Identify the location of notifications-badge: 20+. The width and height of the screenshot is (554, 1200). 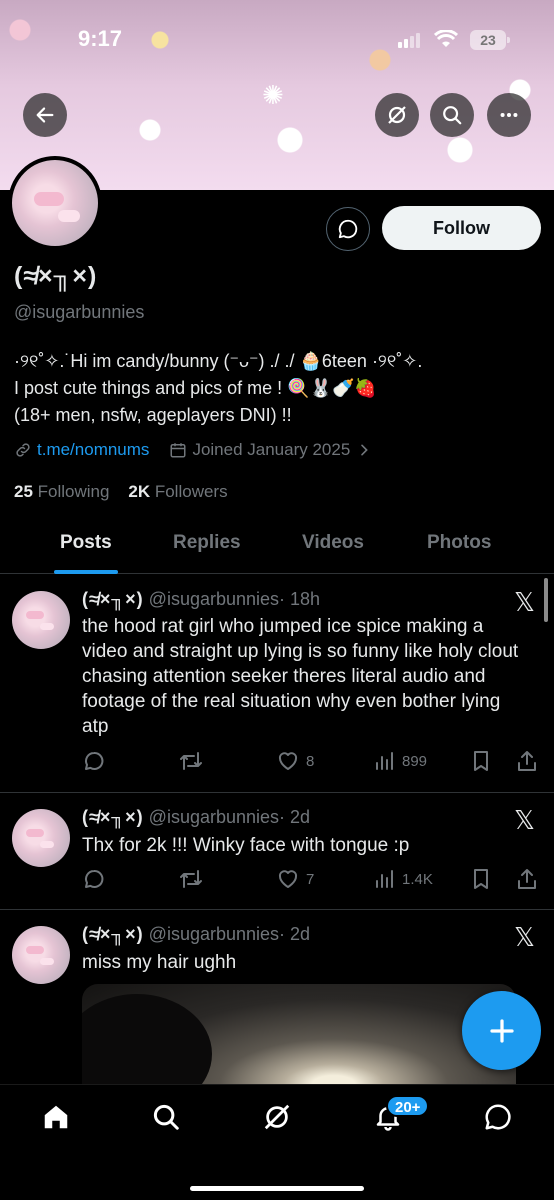
(408, 1106).